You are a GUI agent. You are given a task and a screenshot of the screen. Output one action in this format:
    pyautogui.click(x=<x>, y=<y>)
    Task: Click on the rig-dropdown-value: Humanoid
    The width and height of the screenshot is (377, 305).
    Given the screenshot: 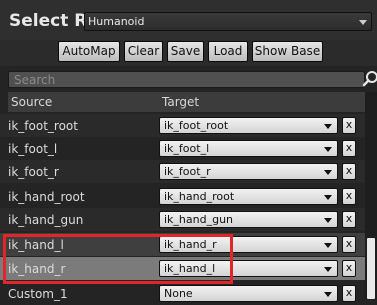 What is the action you would take?
    pyautogui.click(x=116, y=21)
    